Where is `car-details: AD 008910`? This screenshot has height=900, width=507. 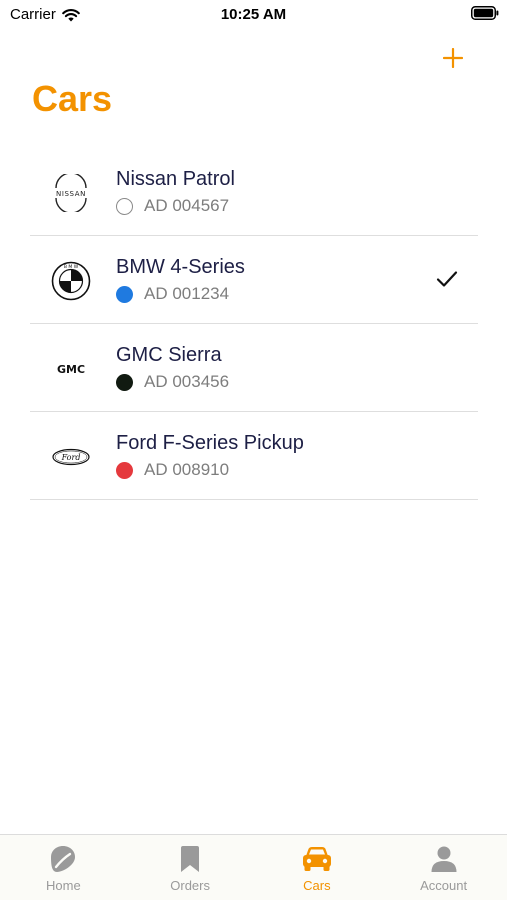 car-details: AD 008910 is located at coordinates (172, 470).